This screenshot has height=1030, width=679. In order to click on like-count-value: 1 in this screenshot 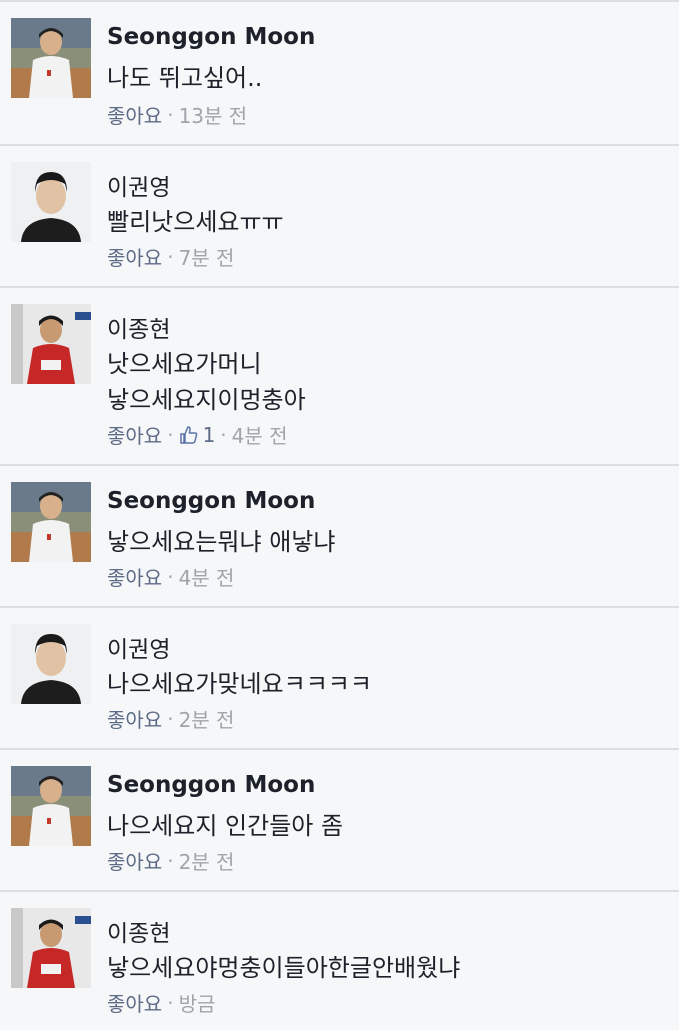, I will do `click(209, 434)`.